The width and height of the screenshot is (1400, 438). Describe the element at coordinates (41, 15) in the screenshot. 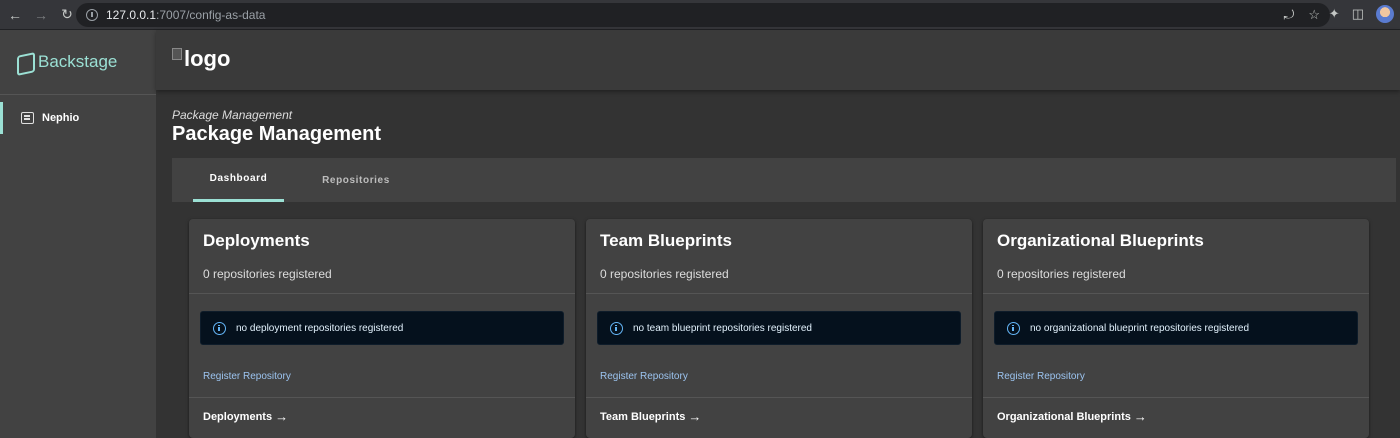

I see `forward-arrow-icon: →` at that location.